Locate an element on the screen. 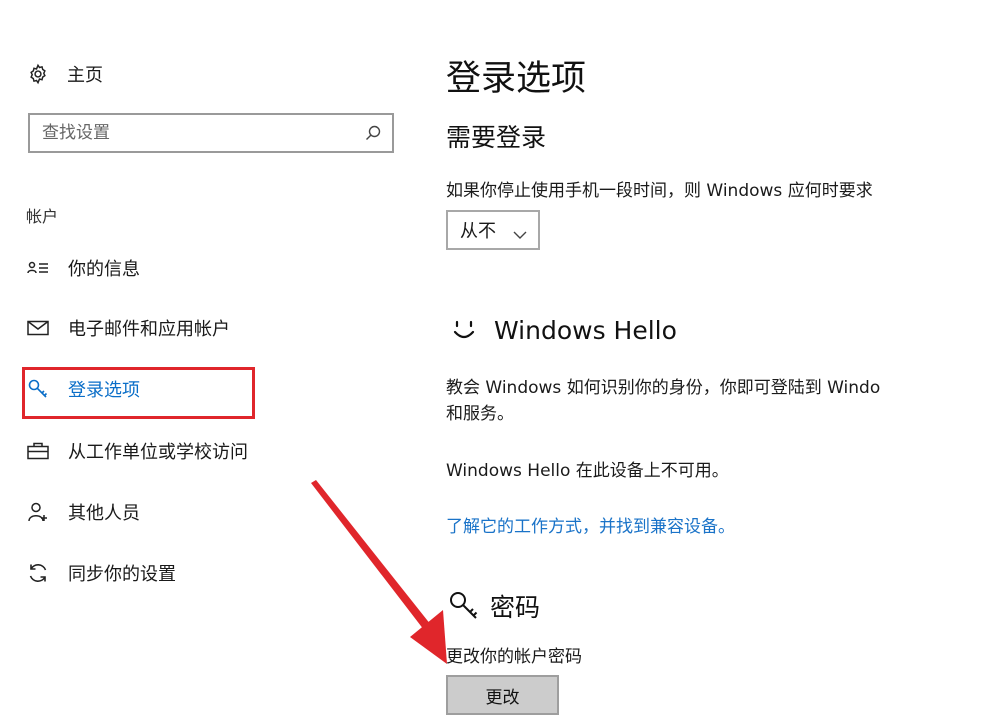 Image resolution: width=995 pixels, height=725 pixels. windows-hello-description-line2: 和服务。 is located at coordinates (480, 414).